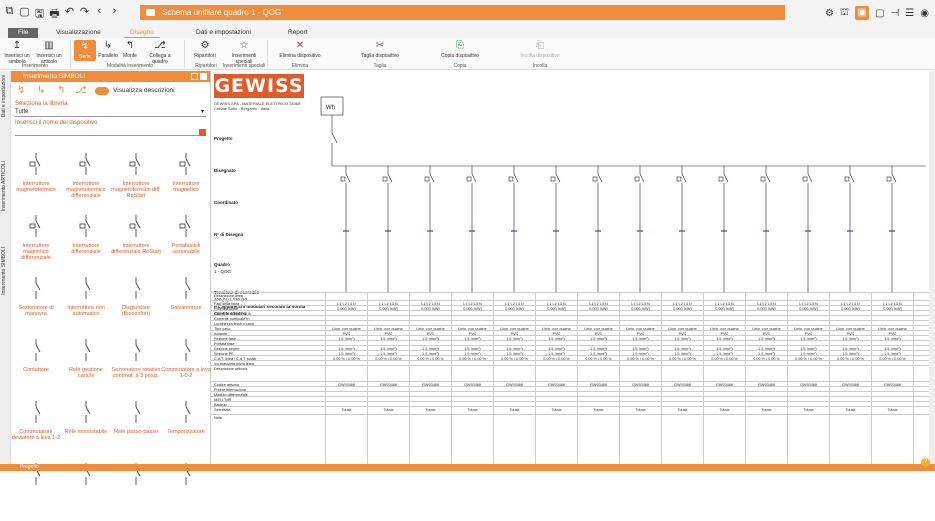 The width and height of the screenshot is (935, 521). I want to click on tab-visualizzazione: Visualizzazione, so click(78, 33).